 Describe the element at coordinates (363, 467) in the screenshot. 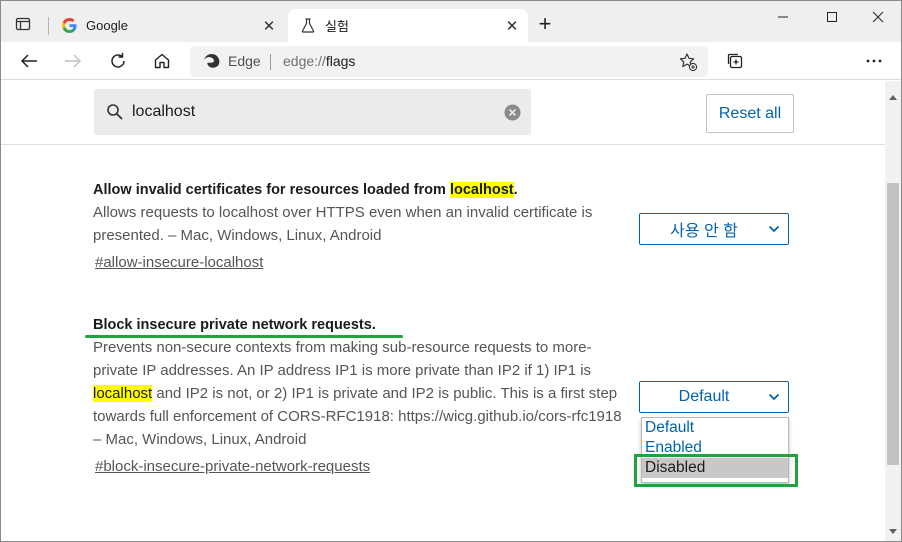

I see `flag-permalink: #block-insecure-private-network-requests` at that location.